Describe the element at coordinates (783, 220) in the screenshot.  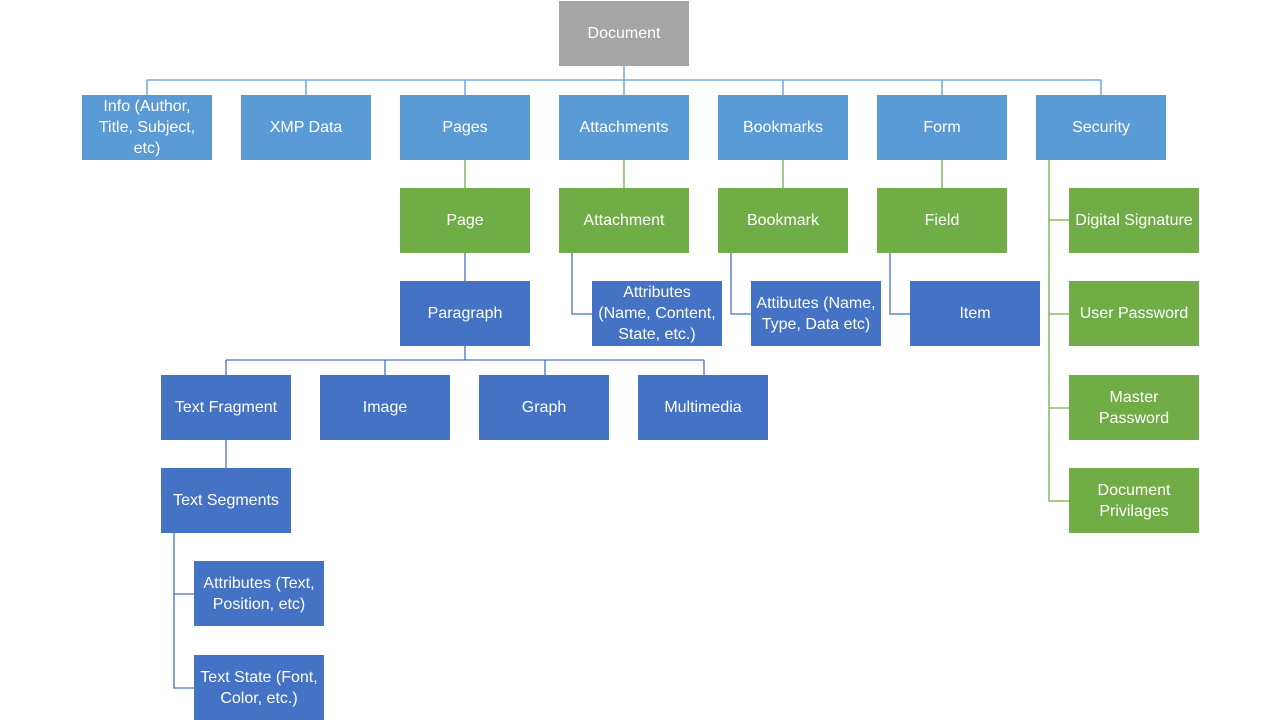
I see `node-bookmark: Bookmark` at that location.